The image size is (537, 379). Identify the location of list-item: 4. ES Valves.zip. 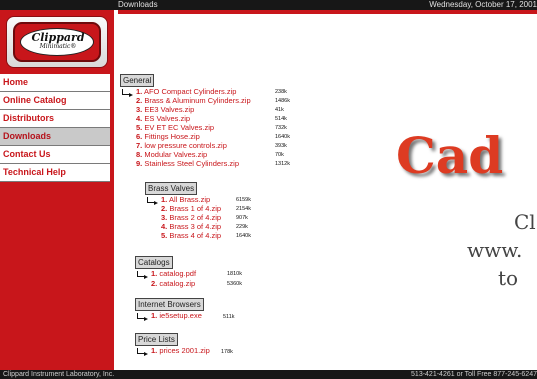
(163, 118).